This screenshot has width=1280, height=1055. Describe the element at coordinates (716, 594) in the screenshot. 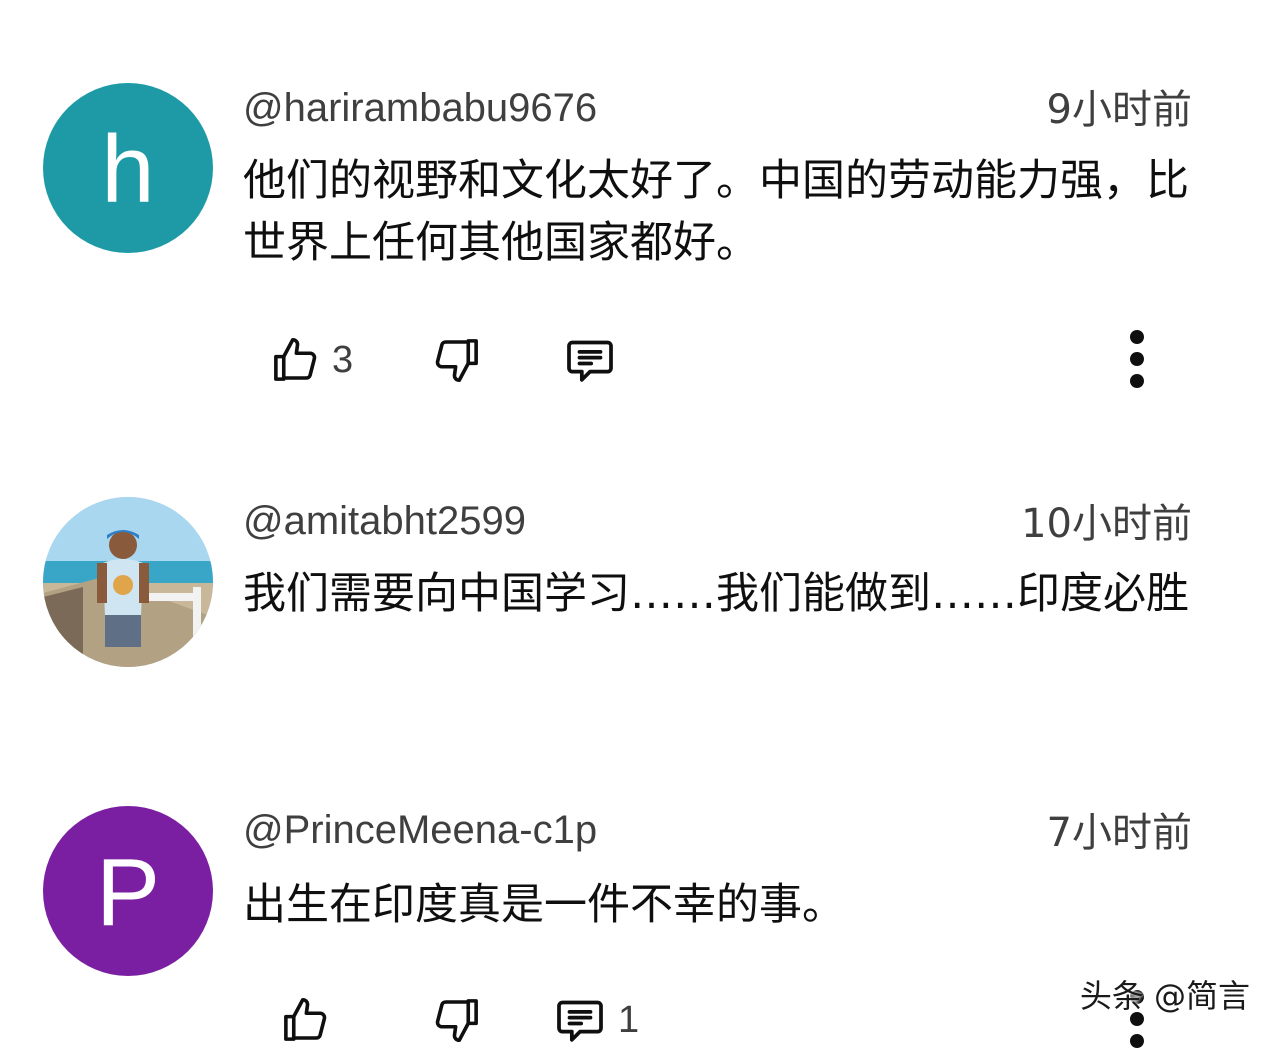

I see `comment-text: 我们需要向中国学习……我们能做到……印度必胜` at that location.